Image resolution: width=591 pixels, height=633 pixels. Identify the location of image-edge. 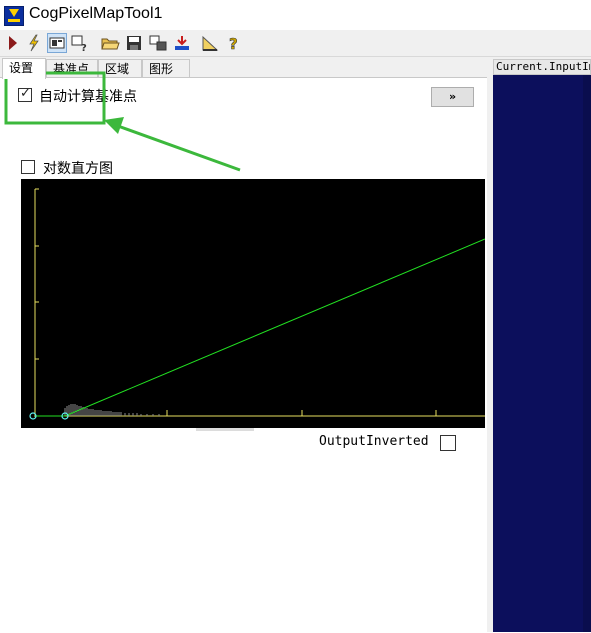
(587, 353).